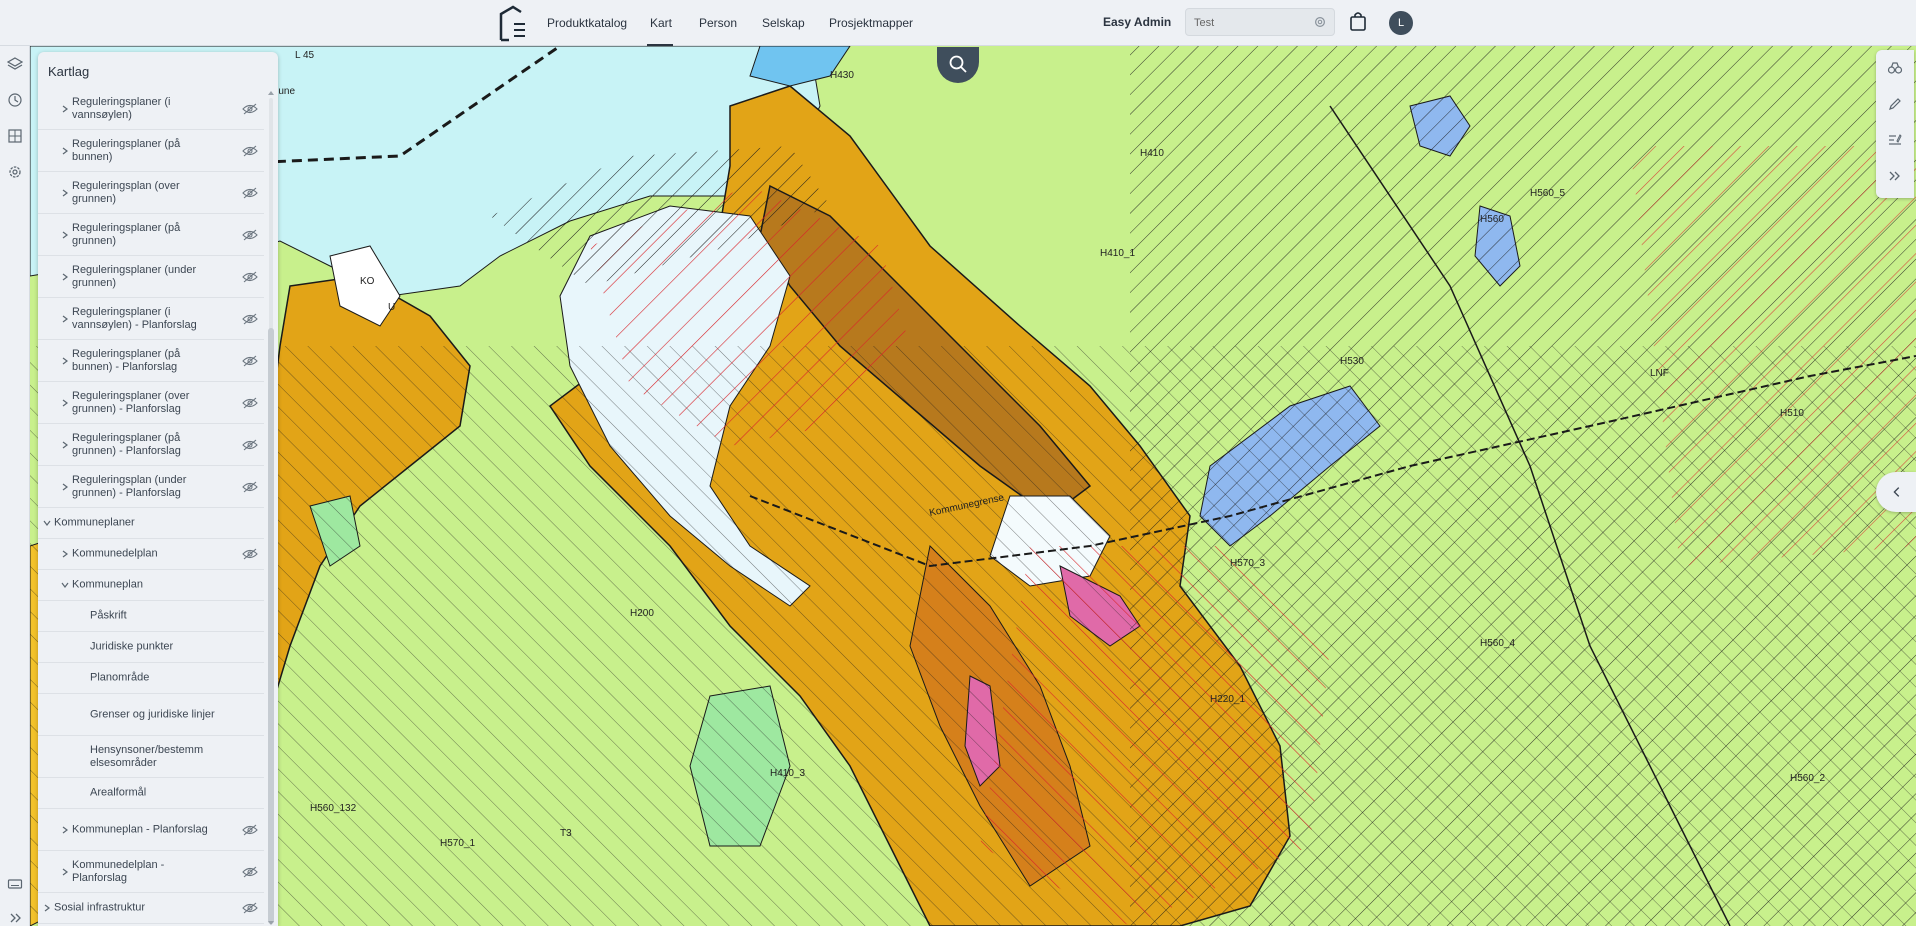 Image resolution: width=1916 pixels, height=926 pixels. Describe the element at coordinates (1358, 21) in the screenshot. I see `shopping-bag-icon` at that location.